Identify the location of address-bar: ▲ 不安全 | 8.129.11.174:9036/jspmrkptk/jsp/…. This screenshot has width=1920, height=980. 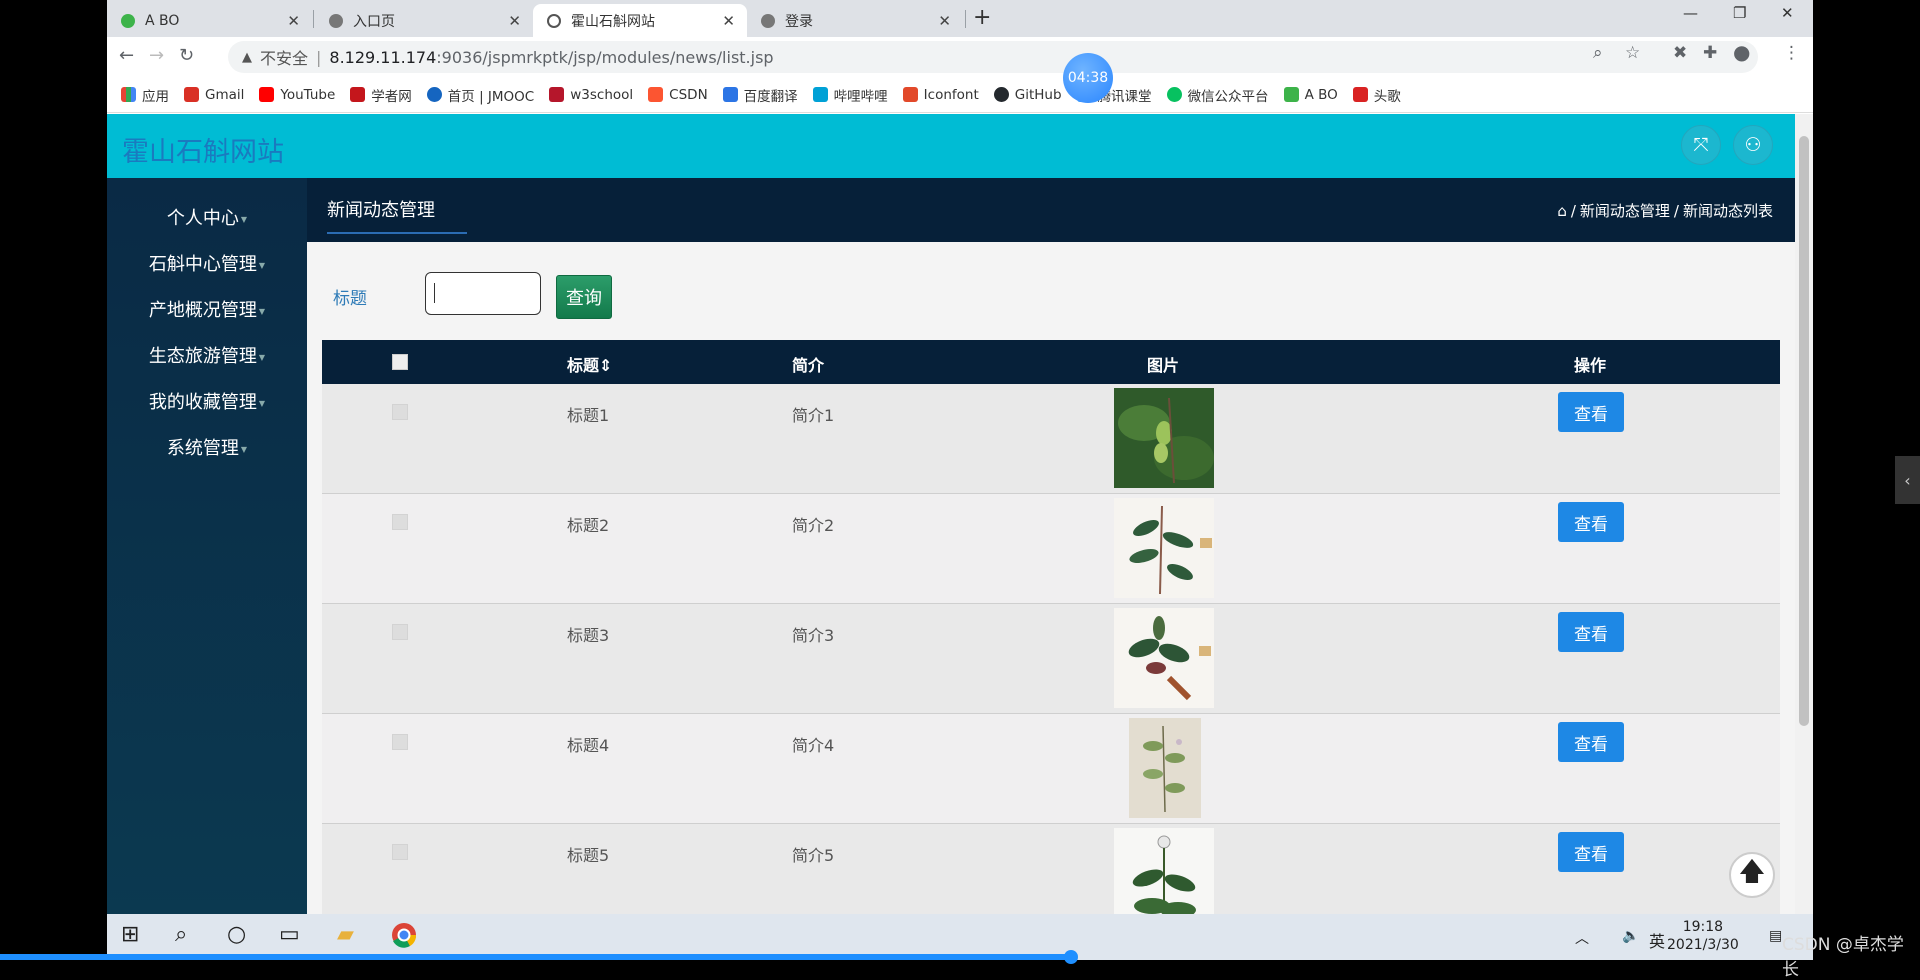
(993, 57).